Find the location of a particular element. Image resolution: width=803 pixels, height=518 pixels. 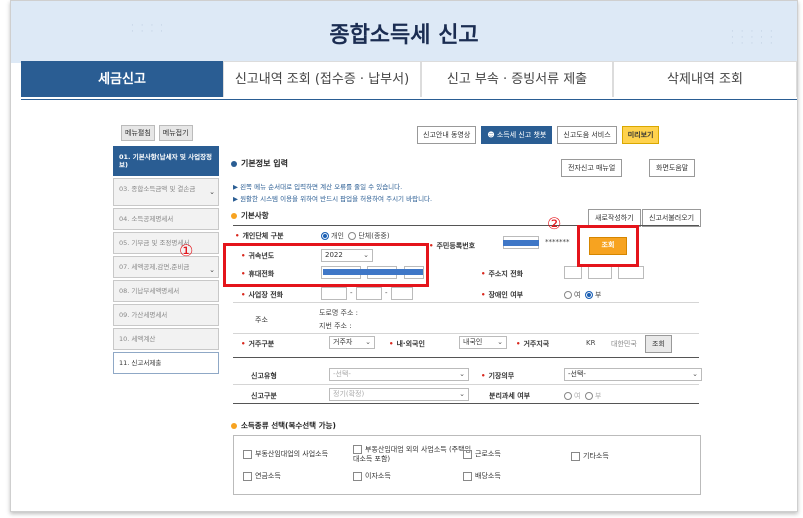

income-type-item: 이자소득 is located at coordinates (372, 476).